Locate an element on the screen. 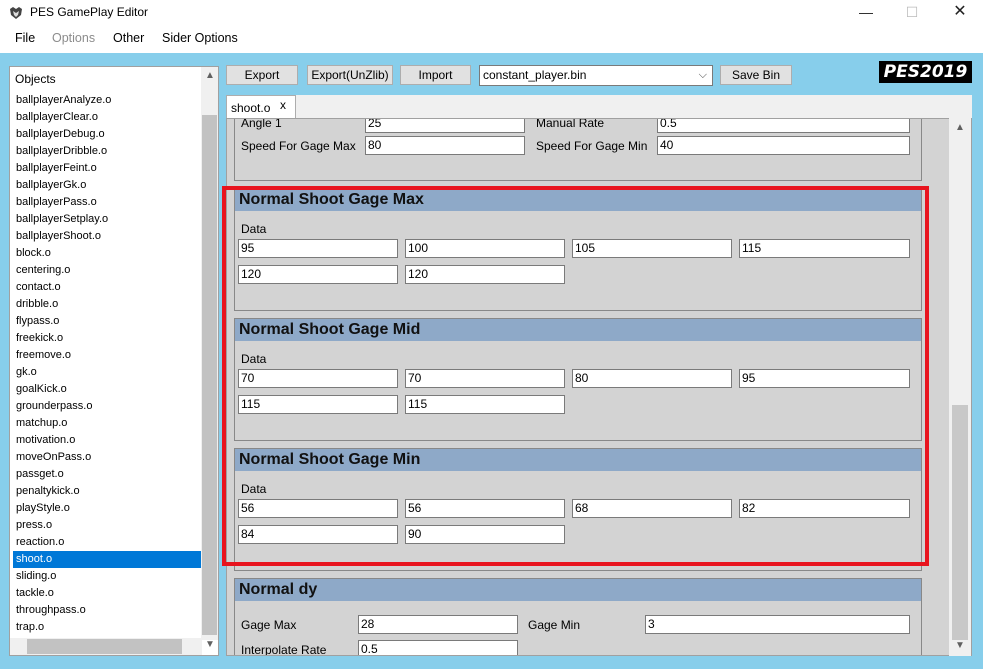  objects-header: Objects is located at coordinates (35, 79).